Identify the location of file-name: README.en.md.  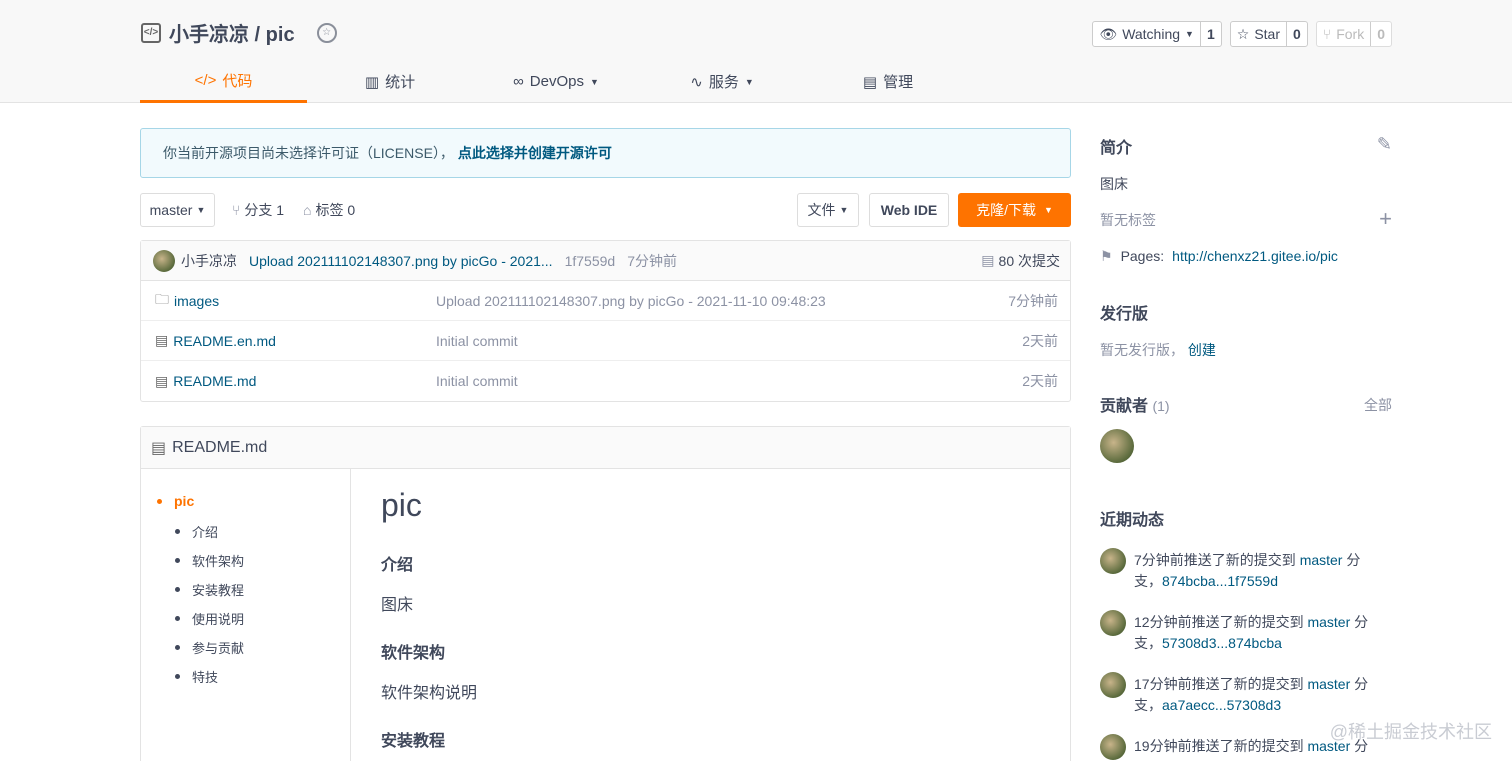
(224, 340).